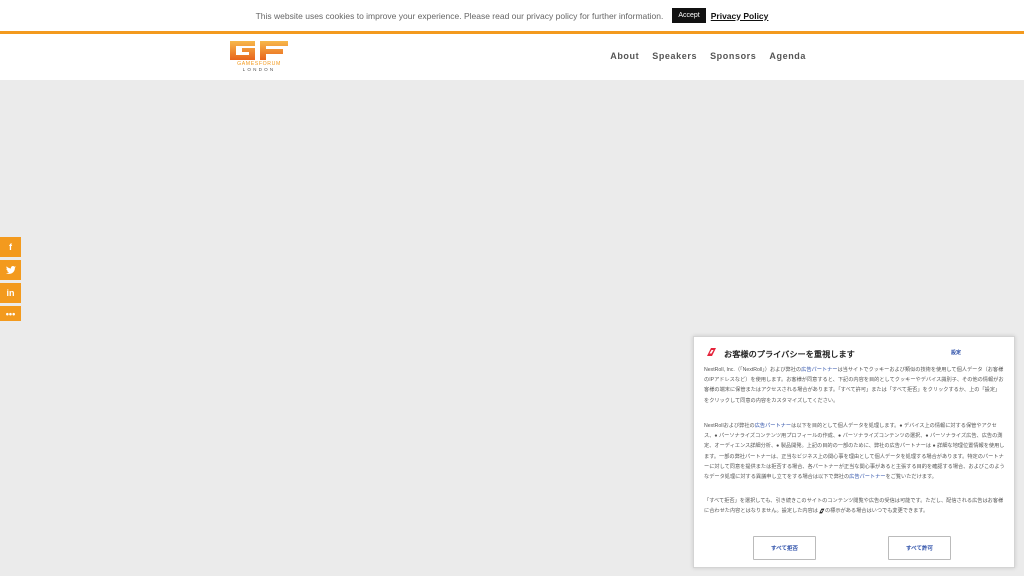  Describe the element at coordinates (956, 353) in the screenshot. I see `privacy-settings-link: 設定` at that location.